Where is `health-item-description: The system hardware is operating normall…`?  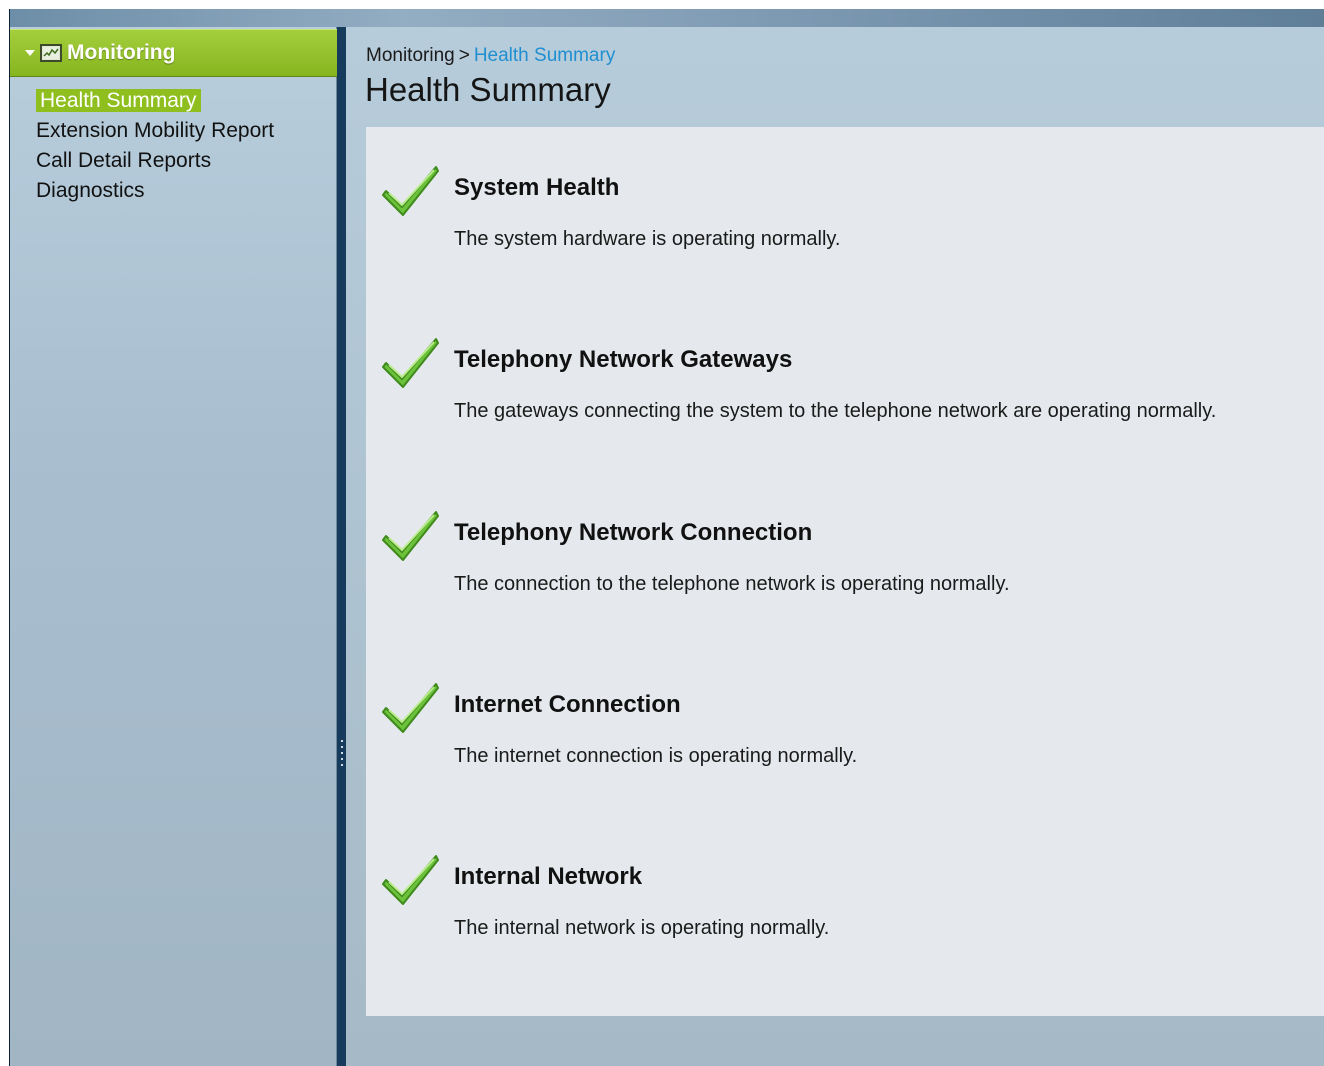
health-item-description: The system hardware is operating normall… is located at coordinates (647, 239).